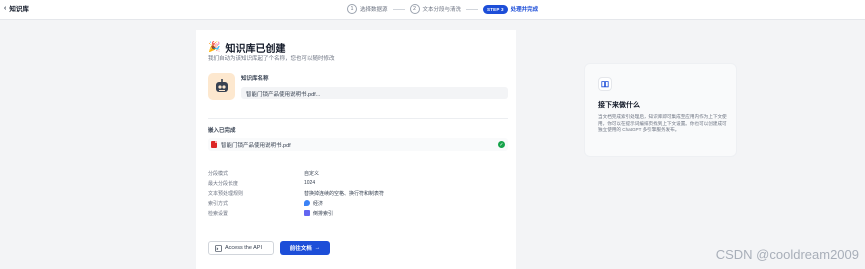  Describe the element at coordinates (358, 213) in the screenshot. I see `setting-row: 检索设置 倒排索引` at that location.